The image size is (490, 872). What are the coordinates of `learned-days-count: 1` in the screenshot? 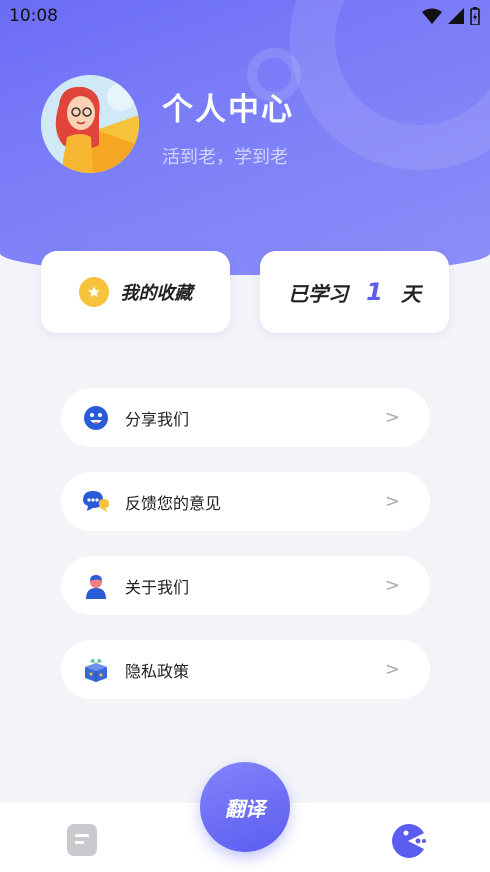 It's located at (374, 292).